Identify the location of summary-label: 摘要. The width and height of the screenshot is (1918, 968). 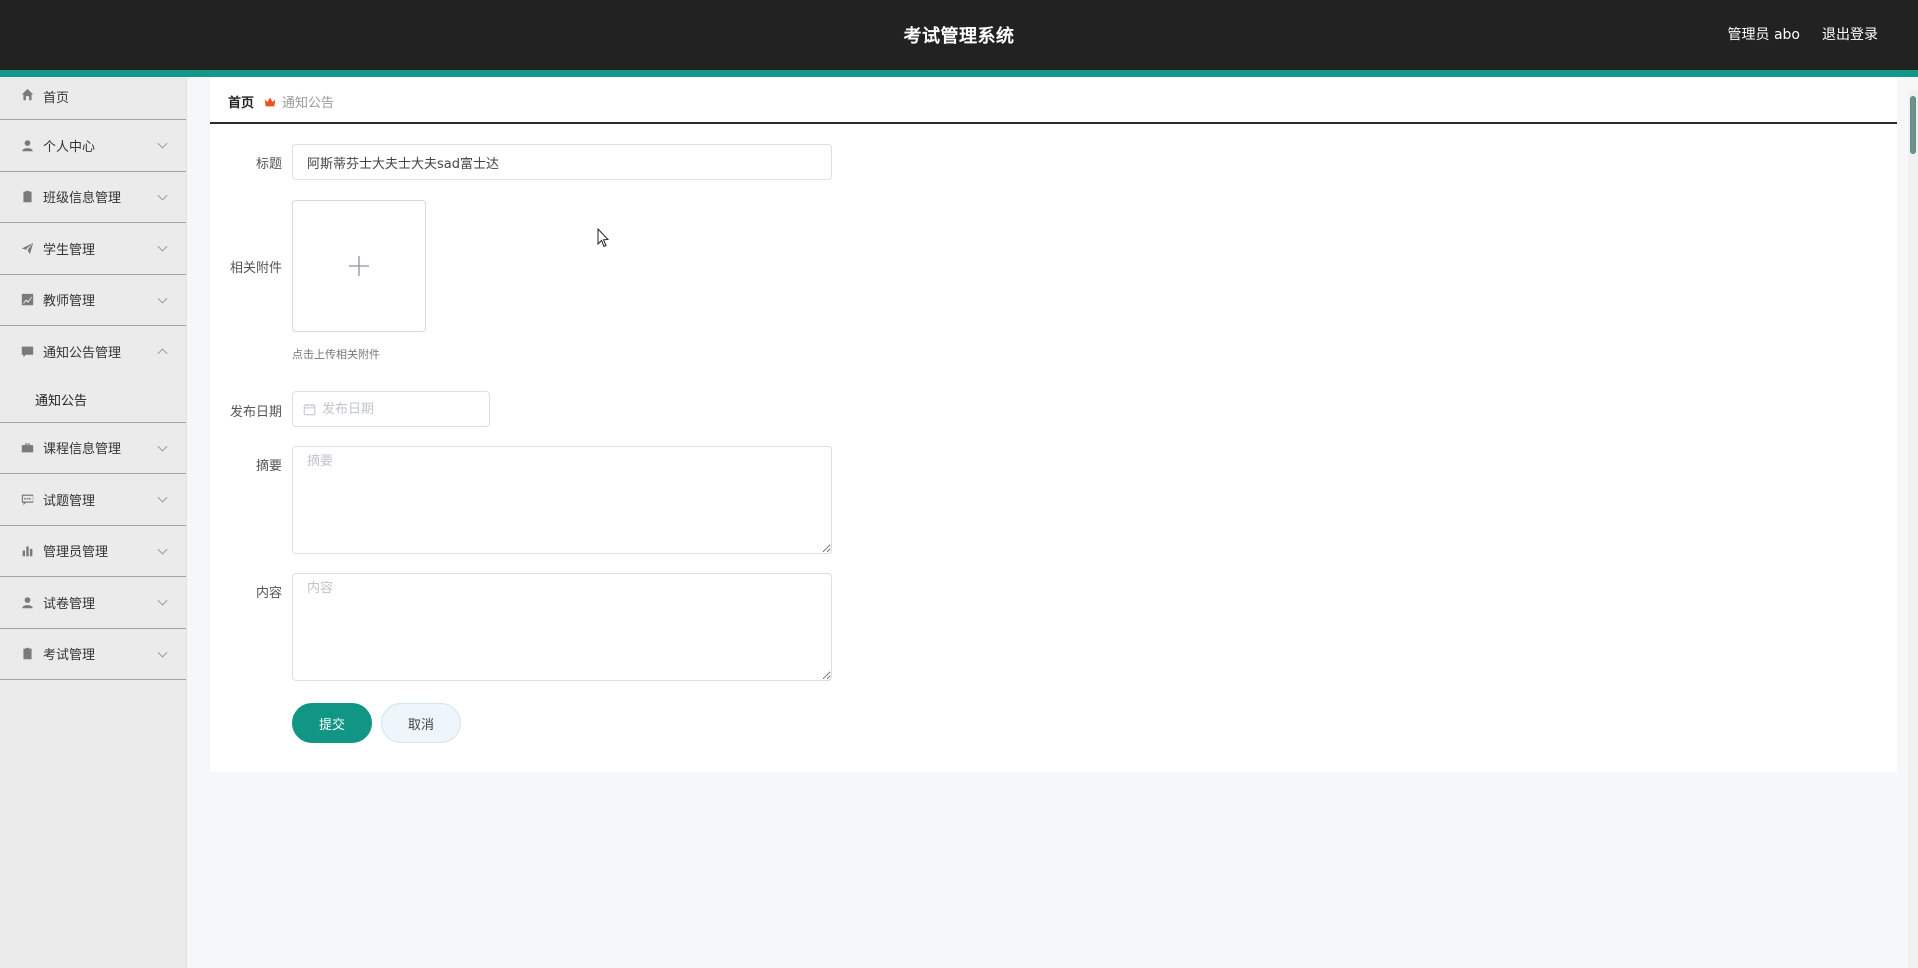
(268, 466).